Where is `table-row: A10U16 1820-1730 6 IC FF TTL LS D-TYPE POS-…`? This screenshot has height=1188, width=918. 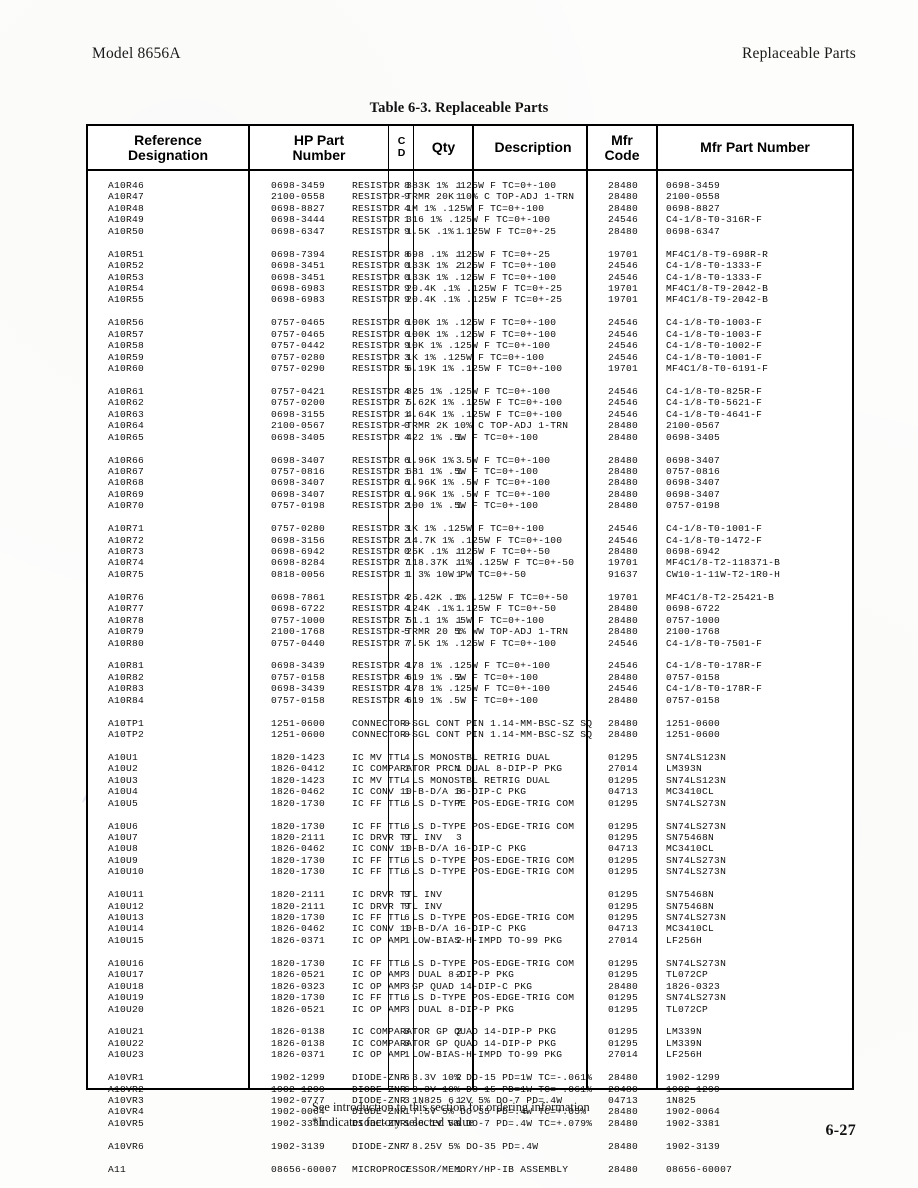
table-row: A10U16 1820-1730 6 IC FF TTL LS D-TYPE POS-… is located at coordinates (470, 963).